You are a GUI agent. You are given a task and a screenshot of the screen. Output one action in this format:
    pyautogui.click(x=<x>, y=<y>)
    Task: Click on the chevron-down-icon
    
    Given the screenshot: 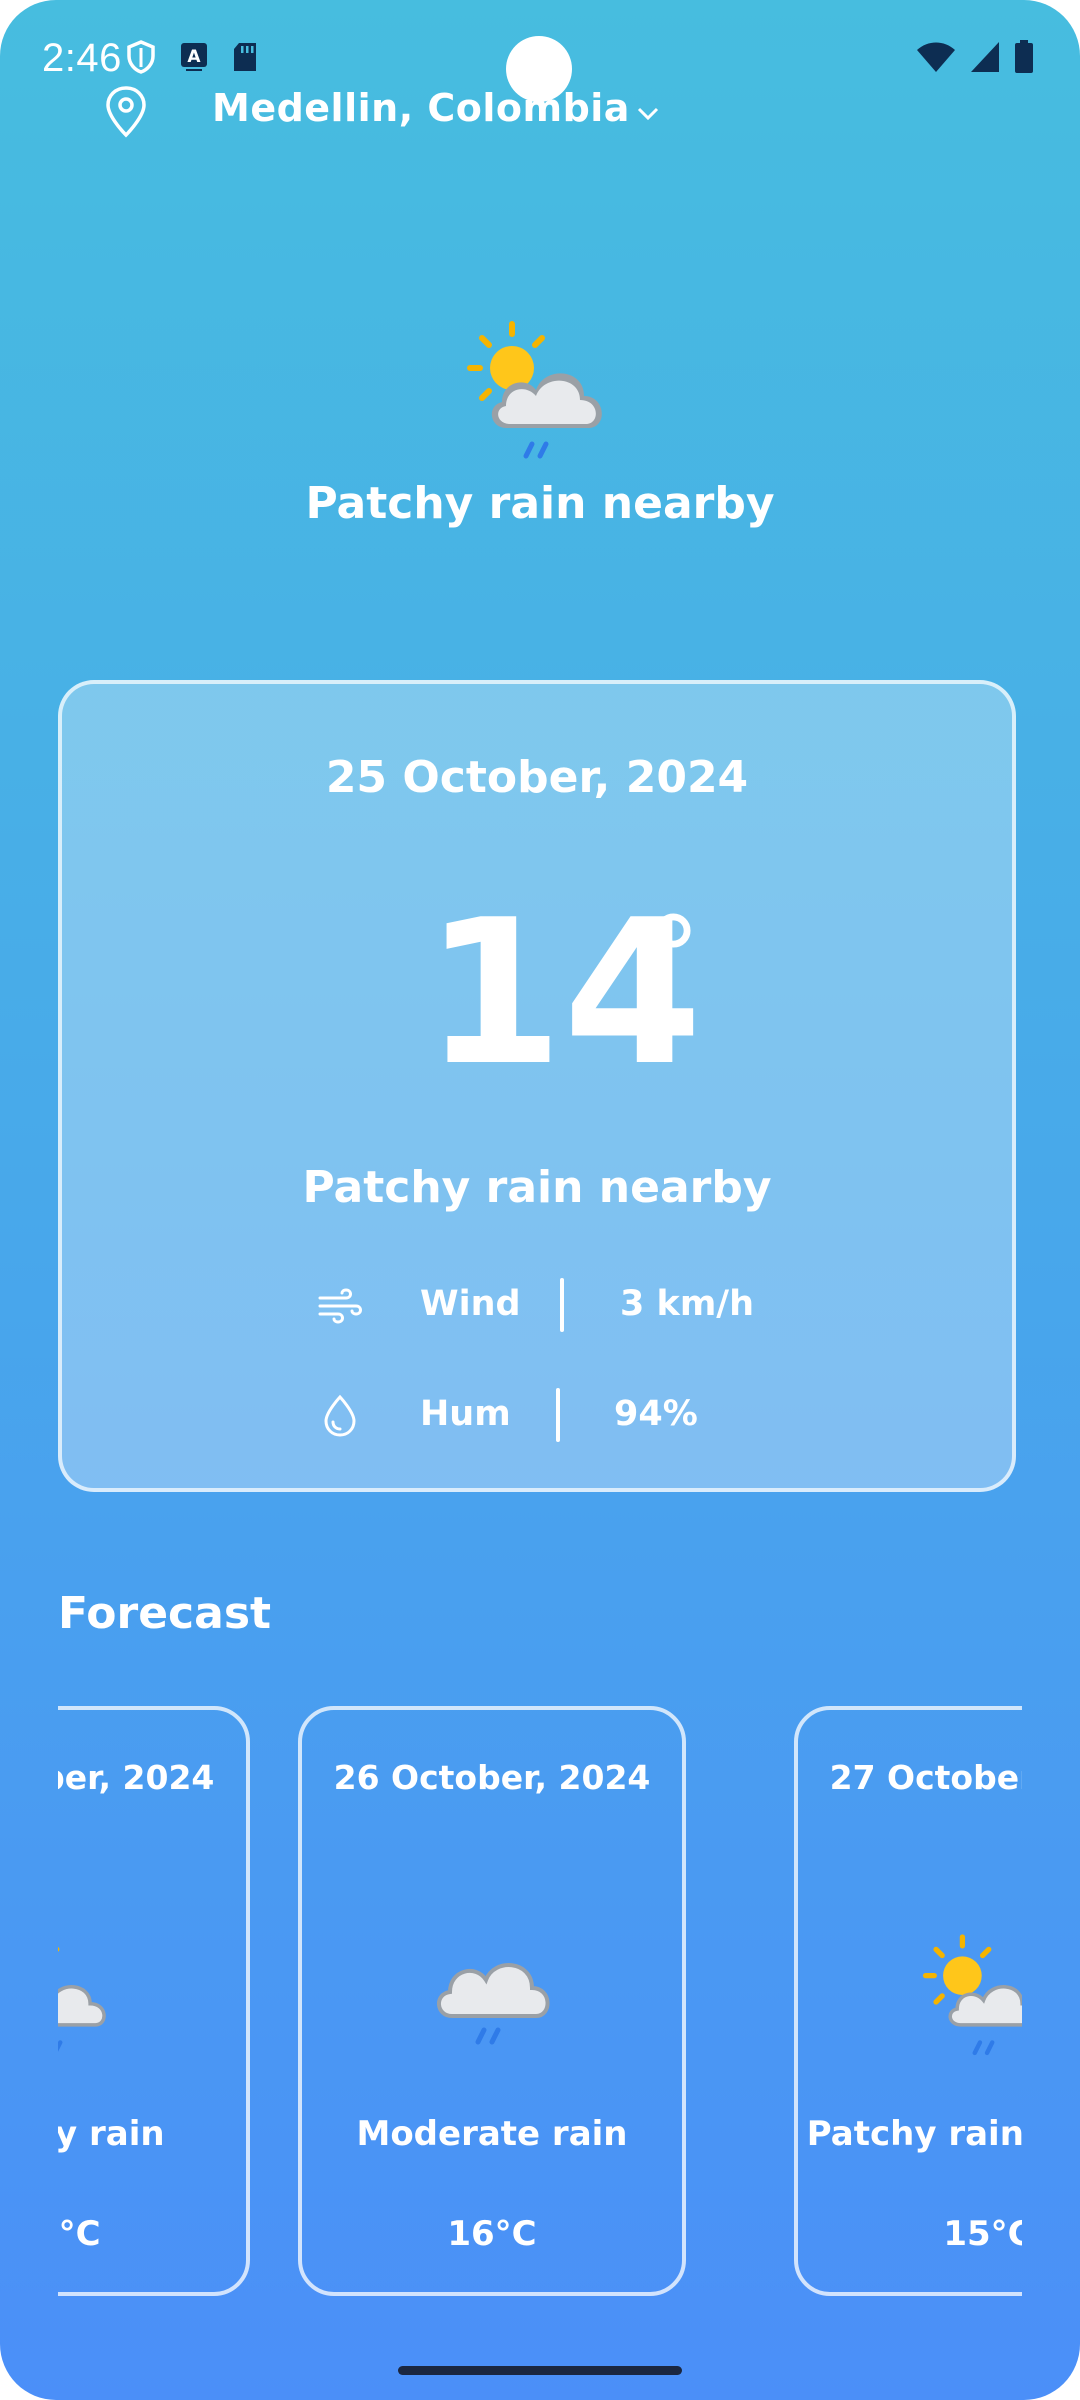 What is the action you would take?
    pyautogui.click(x=648, y=114)
    